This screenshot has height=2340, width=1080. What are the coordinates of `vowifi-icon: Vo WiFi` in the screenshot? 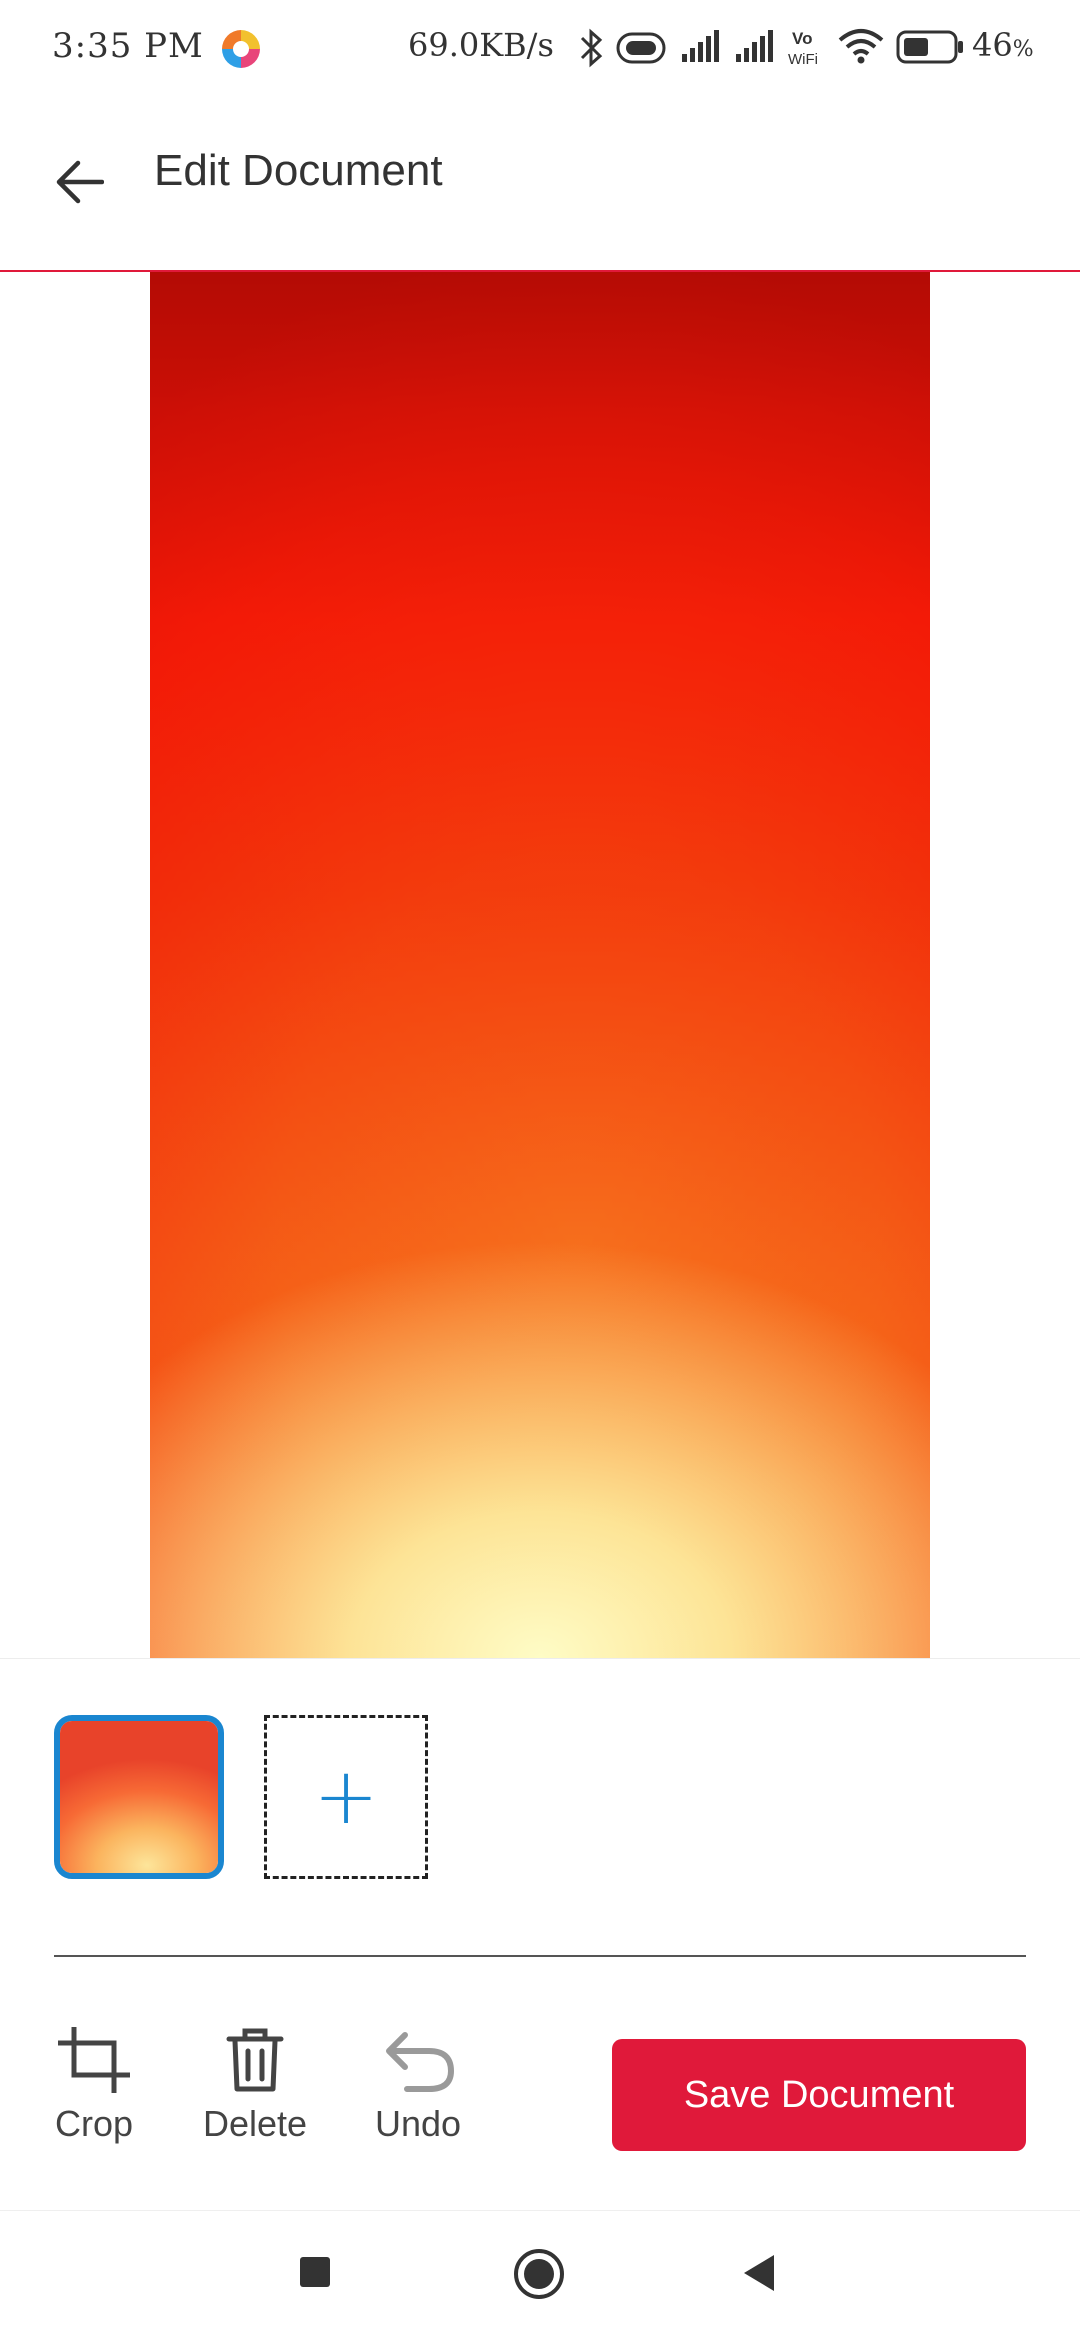 It's located at (803, 48).